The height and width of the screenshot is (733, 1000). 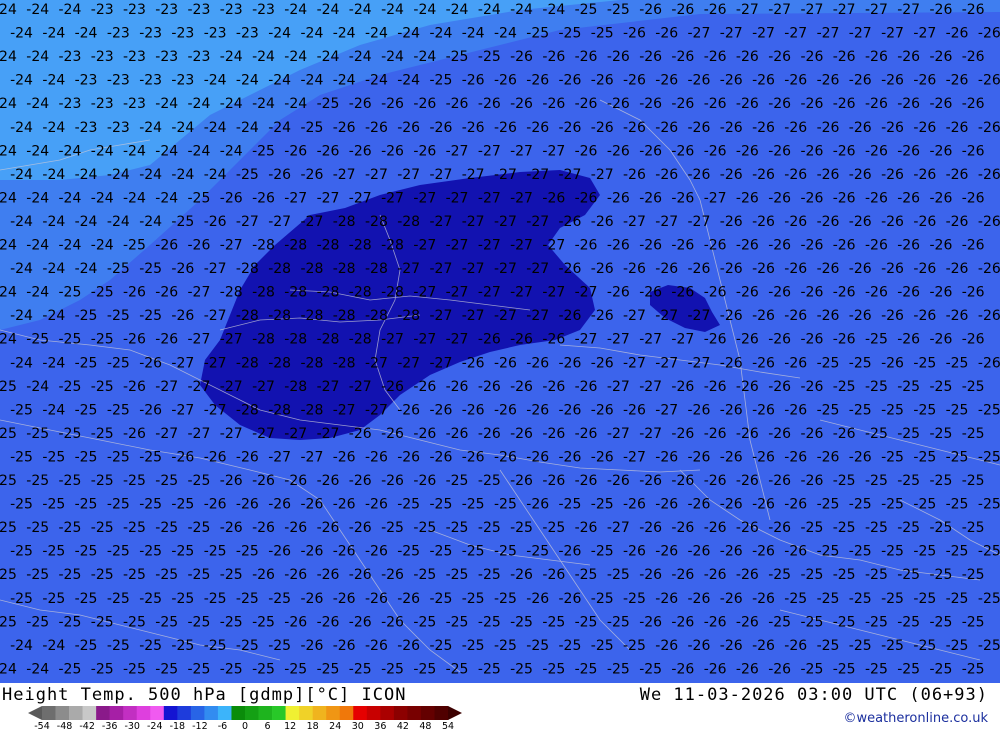 What do you see at coordinates (312, 726) in the screenshot?
I see `scale-tick-label: 18` at bounding box center [312, 726].